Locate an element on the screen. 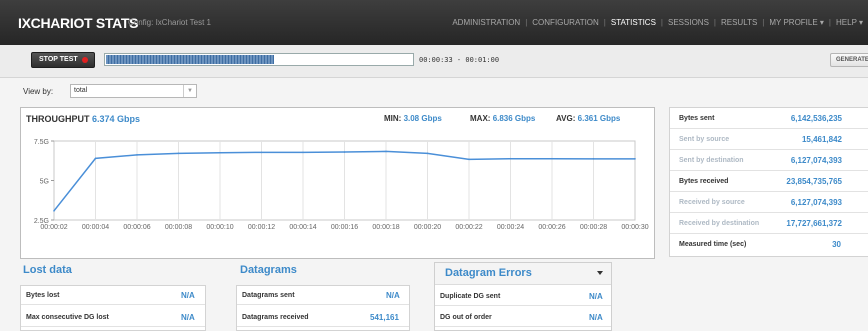  view-by-label: View by: is located at coordinates (38, 91).